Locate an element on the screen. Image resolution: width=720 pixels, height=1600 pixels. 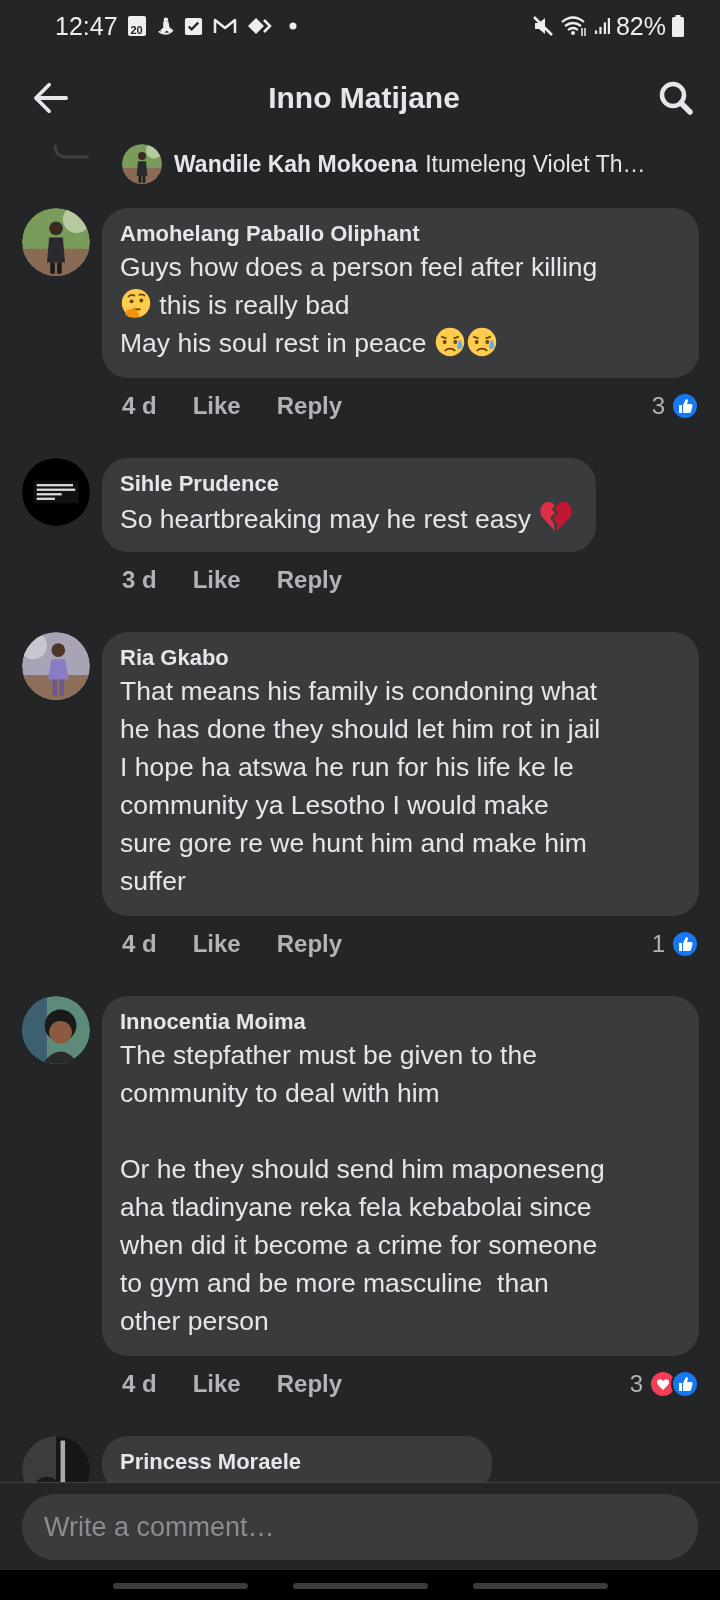
comment-author: Amohelang Paballo Oliphant is located at coordinates (398, 234).